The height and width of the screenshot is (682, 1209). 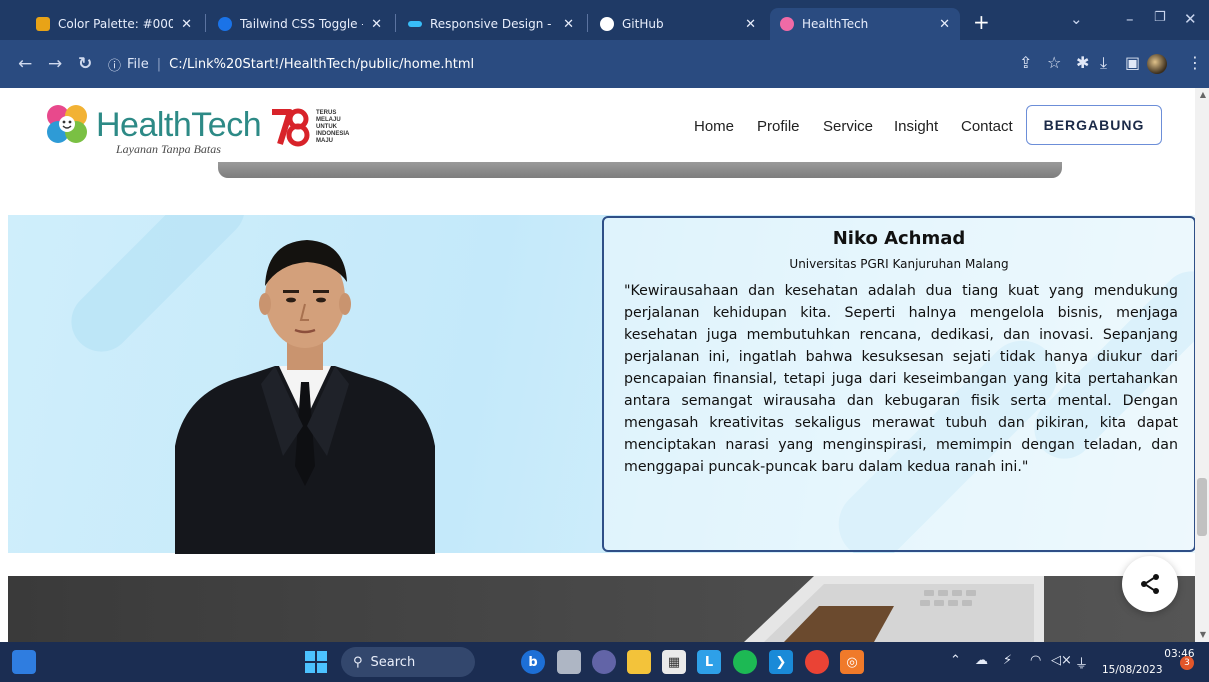 I want to click on slogan-line: UNTUK, so click(x=326, y=127).